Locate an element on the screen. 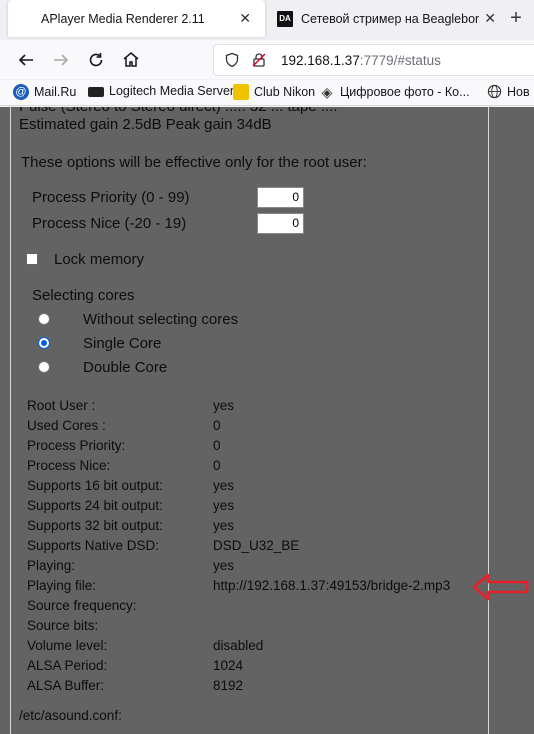 The height and width of the screenshot is (734, 534). playing-file-url: http://192.168.1.37:49153/bridge-2.mp3 is located at coordinates (332, 585).